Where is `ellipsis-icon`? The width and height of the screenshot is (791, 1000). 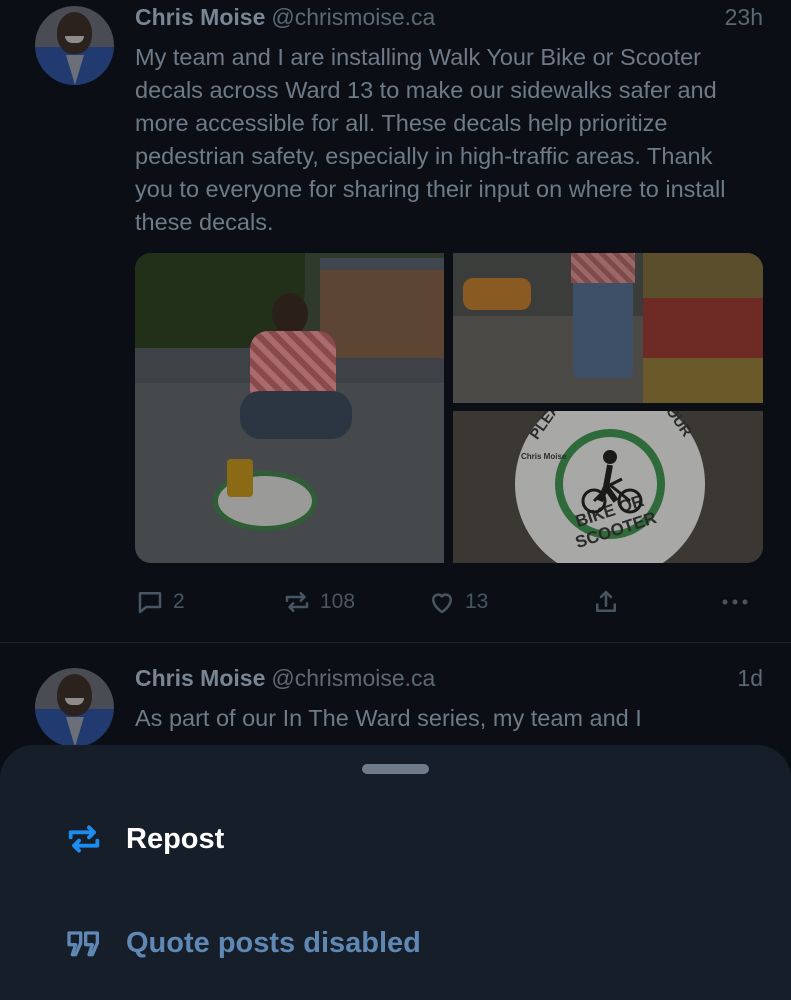
ellipsis-icon is located at coordinates (735, 602).